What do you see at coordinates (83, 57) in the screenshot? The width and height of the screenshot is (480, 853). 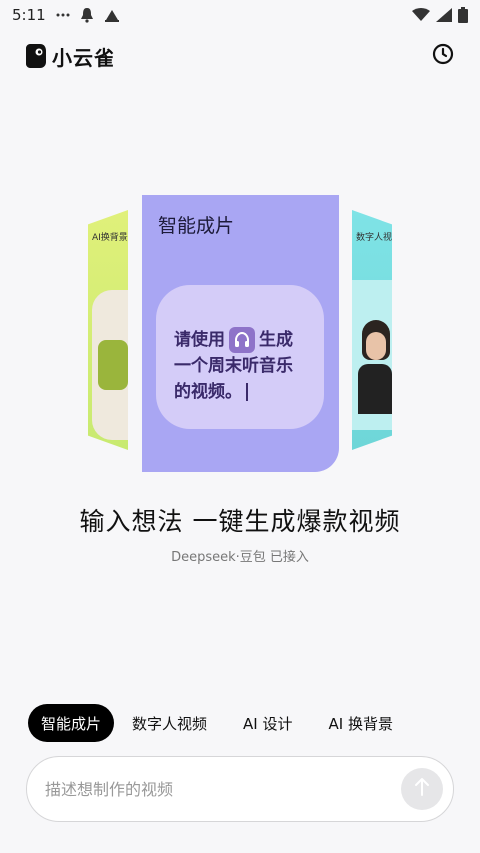 I see `app-title: 小云雀` at bounding box center [83, 57].